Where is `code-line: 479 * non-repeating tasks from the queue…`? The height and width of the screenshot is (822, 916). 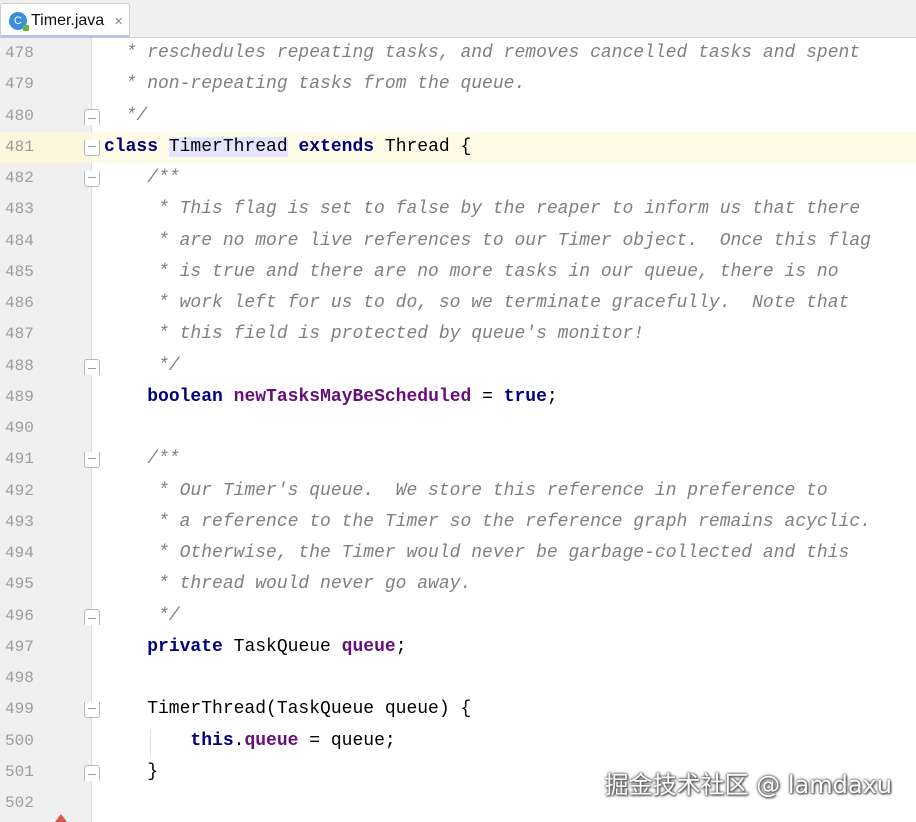 code-line: 479 * non-repeating tasks from the queue… is located at coordinates (458, 84).